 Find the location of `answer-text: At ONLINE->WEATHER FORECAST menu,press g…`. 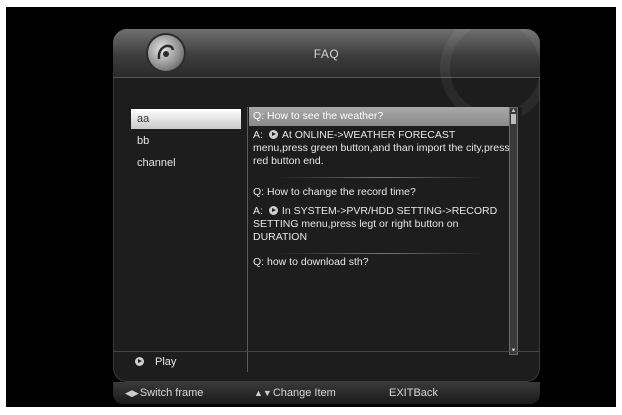

answer-text: At ONLINE->WEATHER FORECAST menu,press g… is located at coordinates (381, 148).